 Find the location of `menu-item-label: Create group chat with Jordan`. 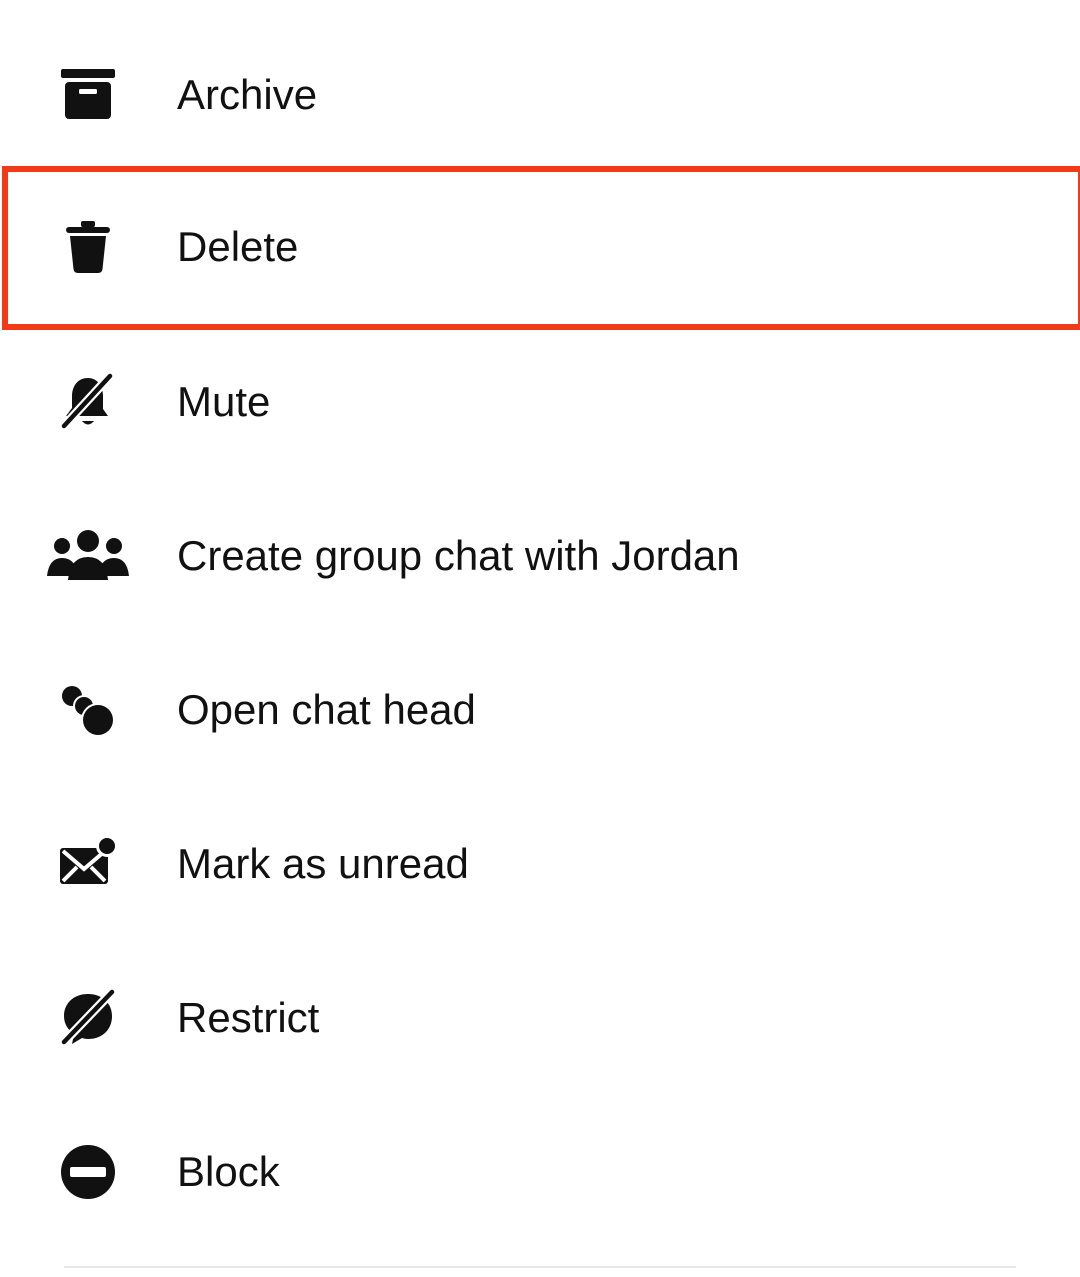

menu-item-label: Create group chat with Jordan is located at coordinates (458, 555).